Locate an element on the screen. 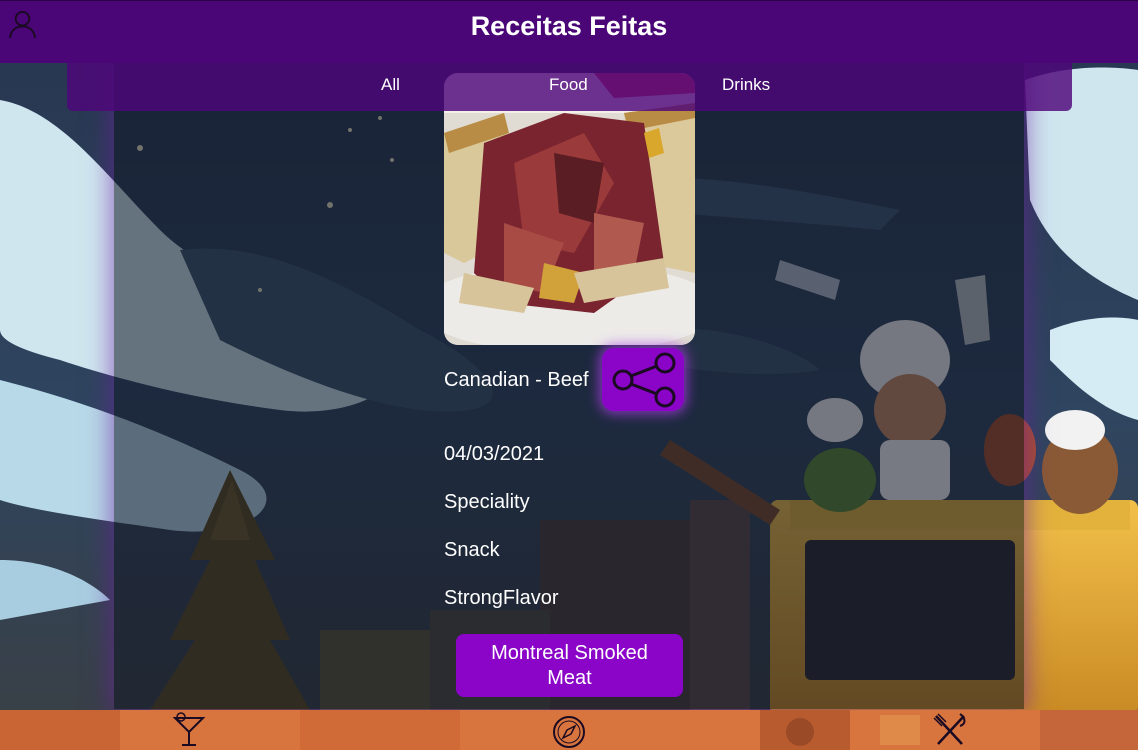  compass-icon is located at coordinates (569, 730).